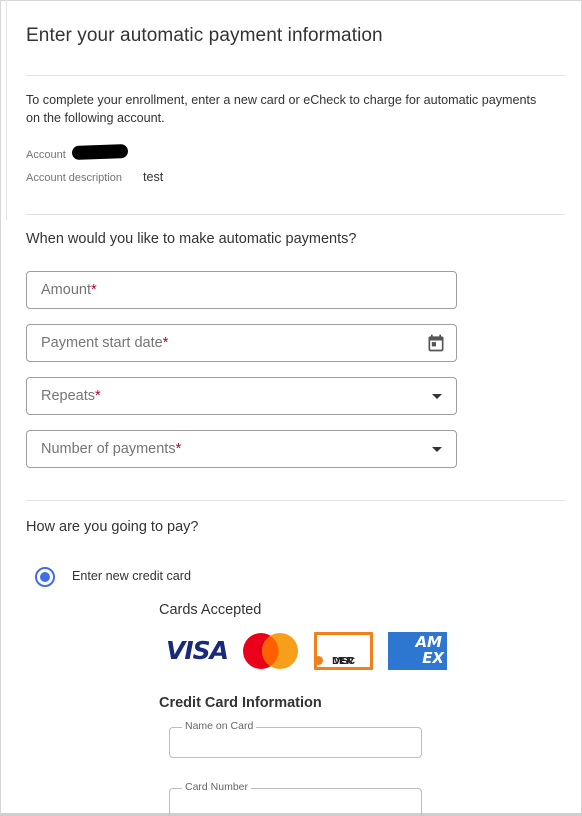 The height and width of the screenshot is (816, 582). What do you see at coordinates (219, 726) in the screenshot?
I see `name-on-card-label: Name on Card` at bounding box center [219, 726].